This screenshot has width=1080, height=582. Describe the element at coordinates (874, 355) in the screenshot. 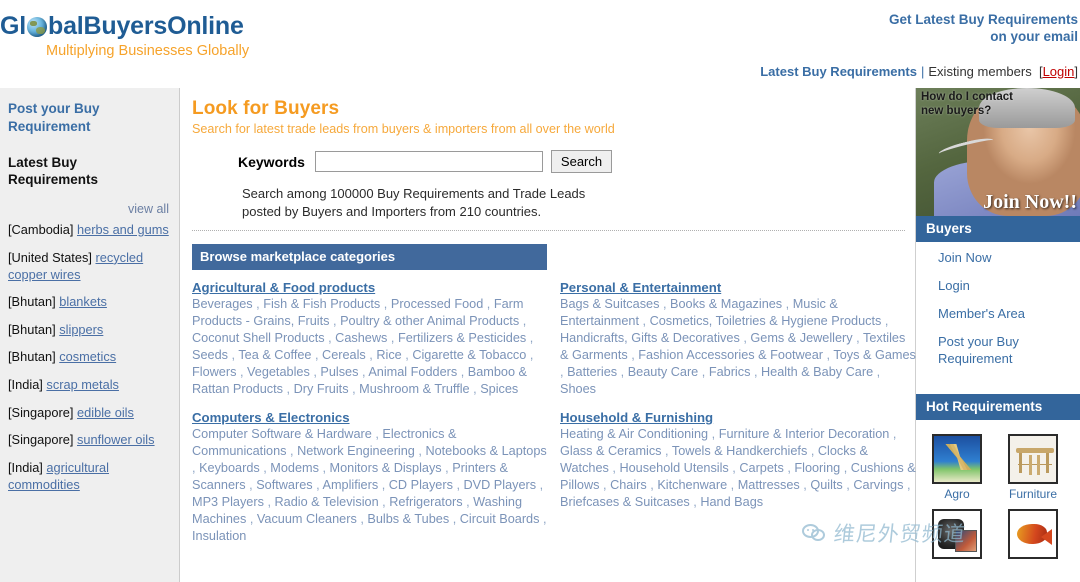

I see `category-item-link: Toys & Games` at that location.